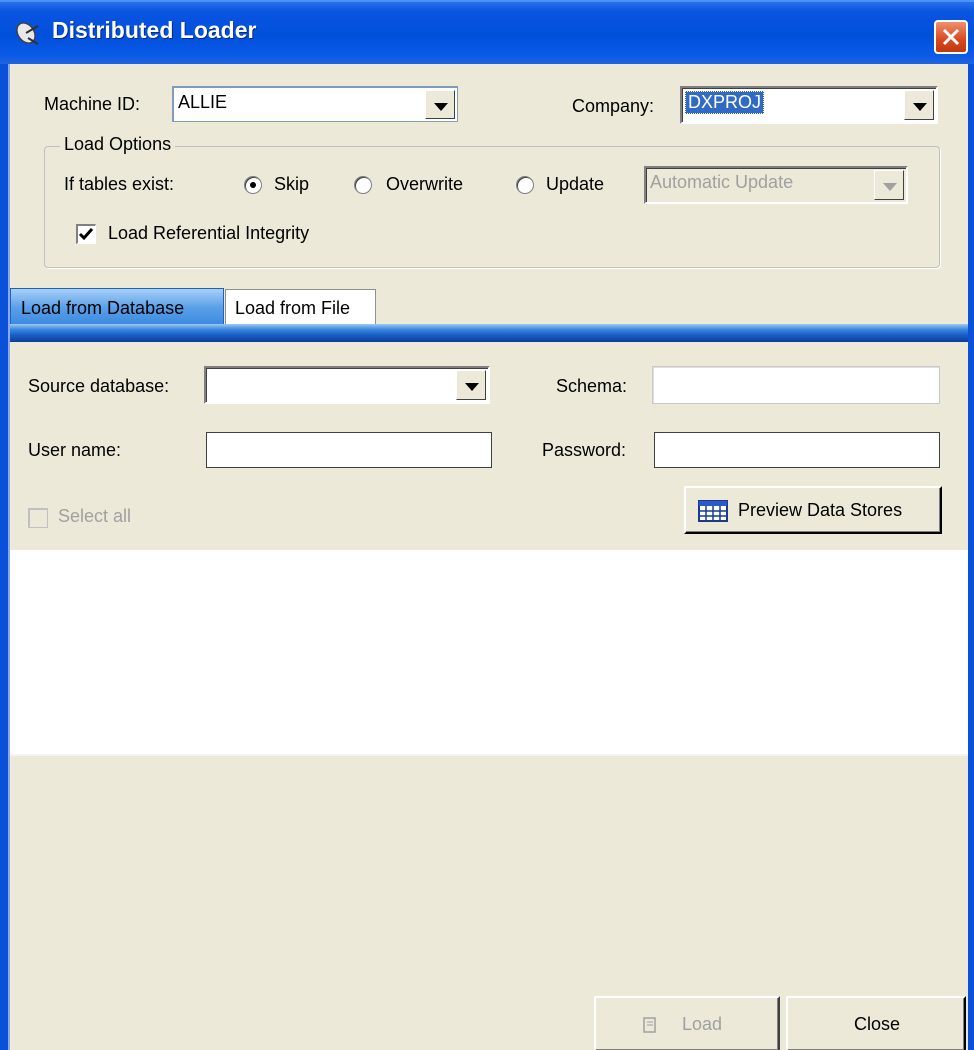  I want to click on radio-update-label: Update, so click(575, 184).